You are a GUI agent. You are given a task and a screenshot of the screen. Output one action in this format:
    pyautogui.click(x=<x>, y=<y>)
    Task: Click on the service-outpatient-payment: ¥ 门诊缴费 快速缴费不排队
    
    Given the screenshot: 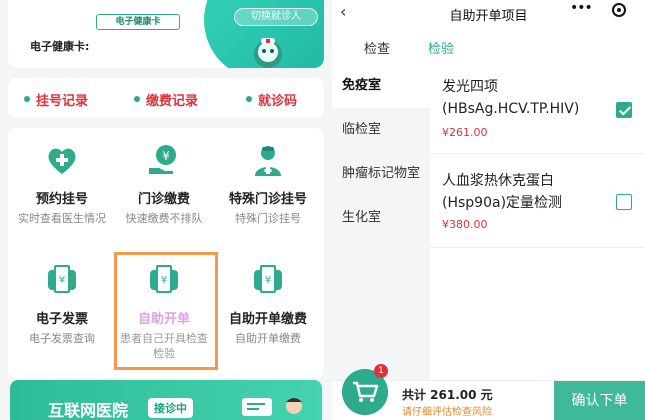 What is the action you would take?
    pyautogui.click(x=164, y=184)
    